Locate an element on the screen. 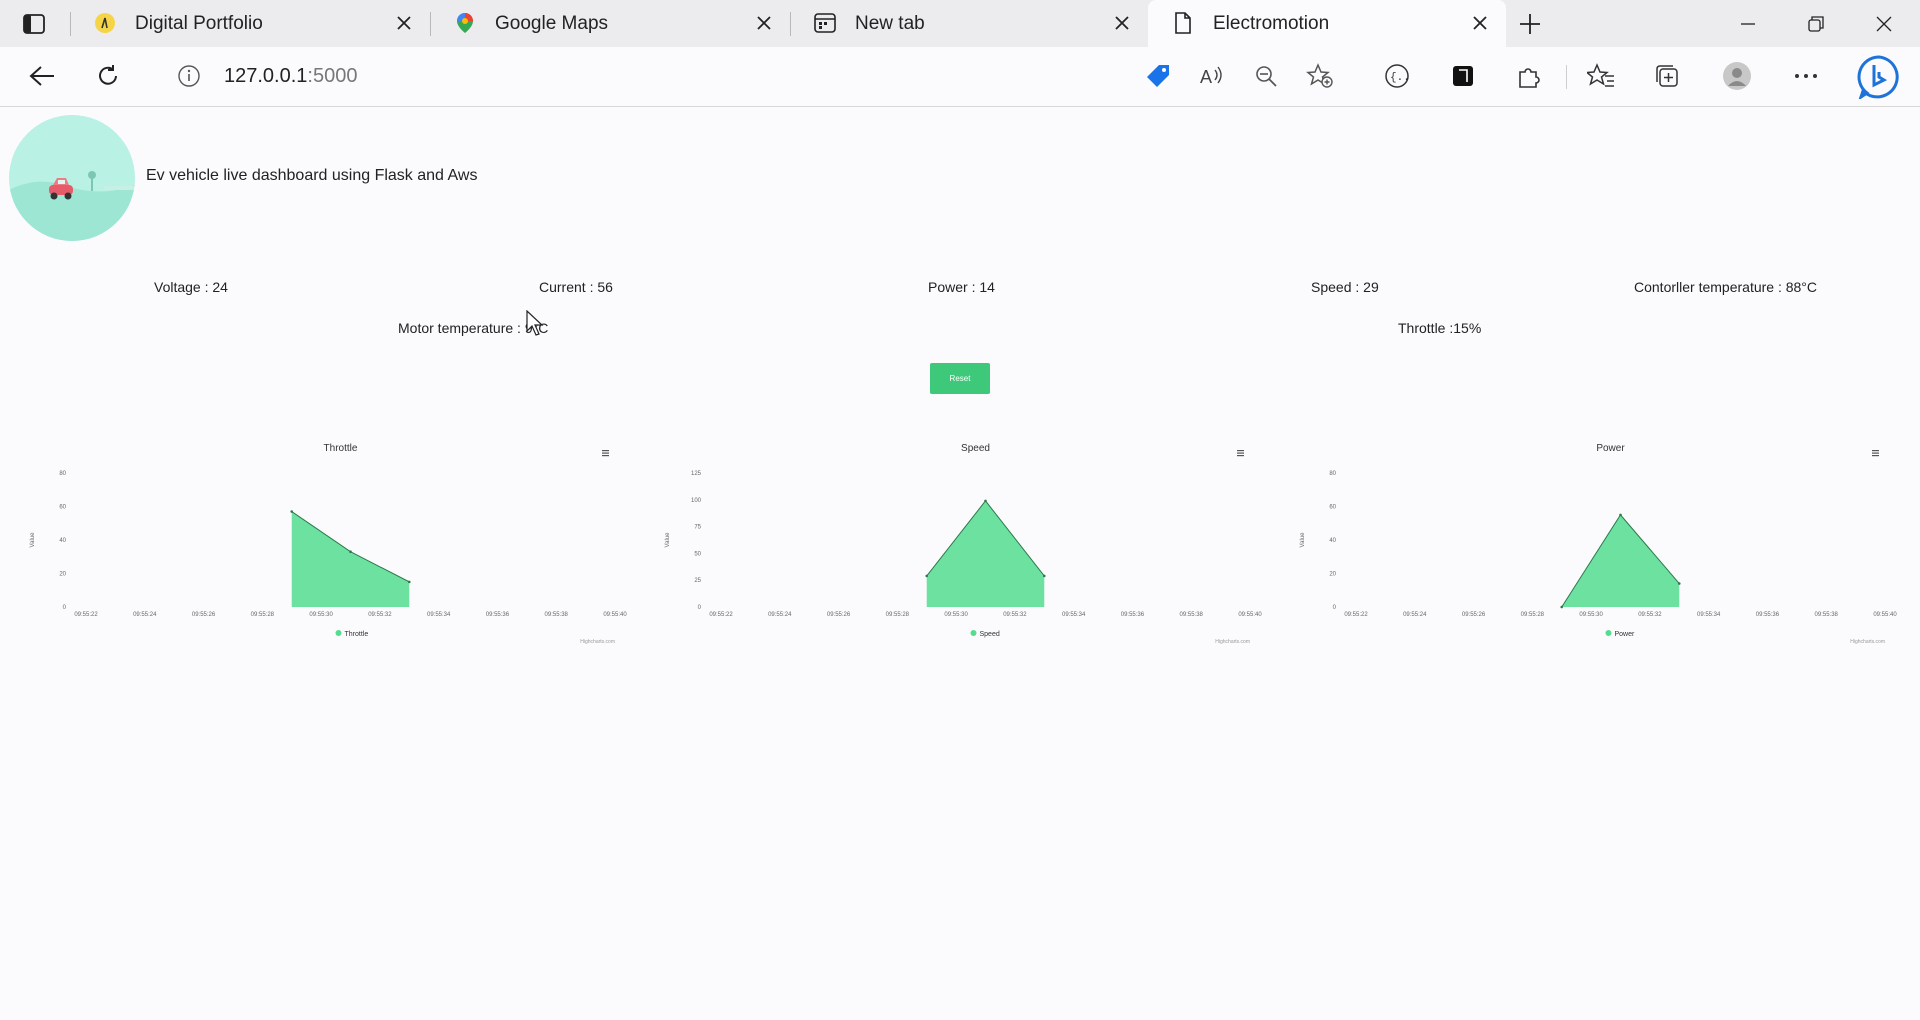  tab-title: Digital Portfolio is located at coordinates (199, 23).